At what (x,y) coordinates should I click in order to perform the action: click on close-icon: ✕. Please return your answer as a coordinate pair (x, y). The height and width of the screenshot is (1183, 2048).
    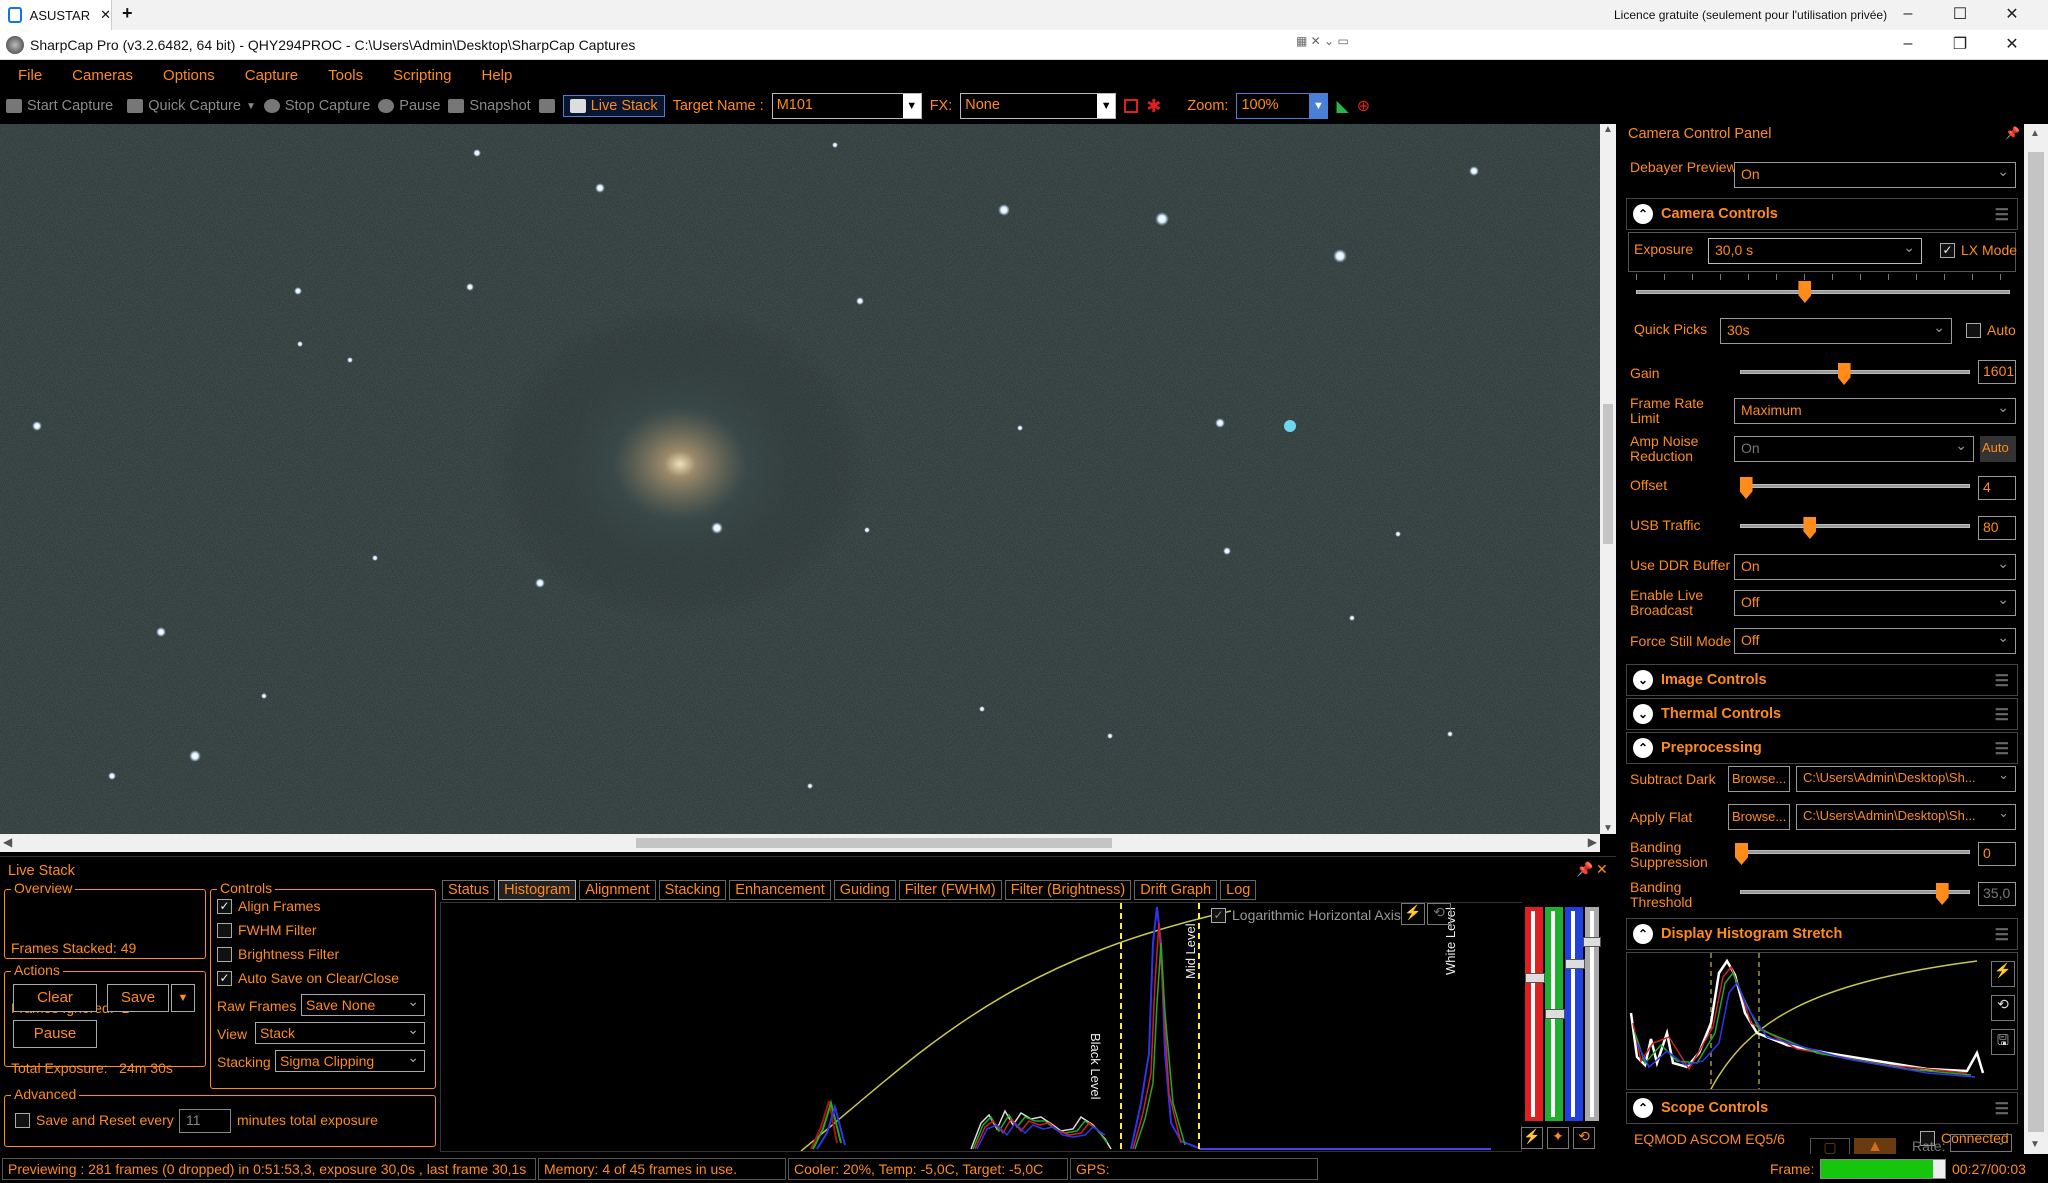
    Looking at the image, I should click on (2012, 14).